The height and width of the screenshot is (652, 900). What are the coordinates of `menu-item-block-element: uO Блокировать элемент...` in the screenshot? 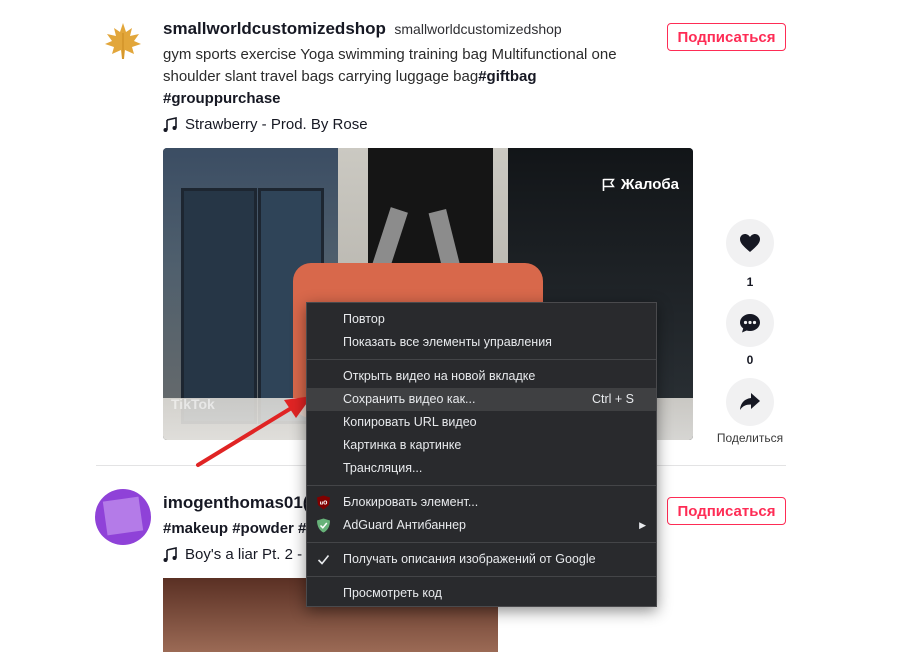 It's located at (481, 502).